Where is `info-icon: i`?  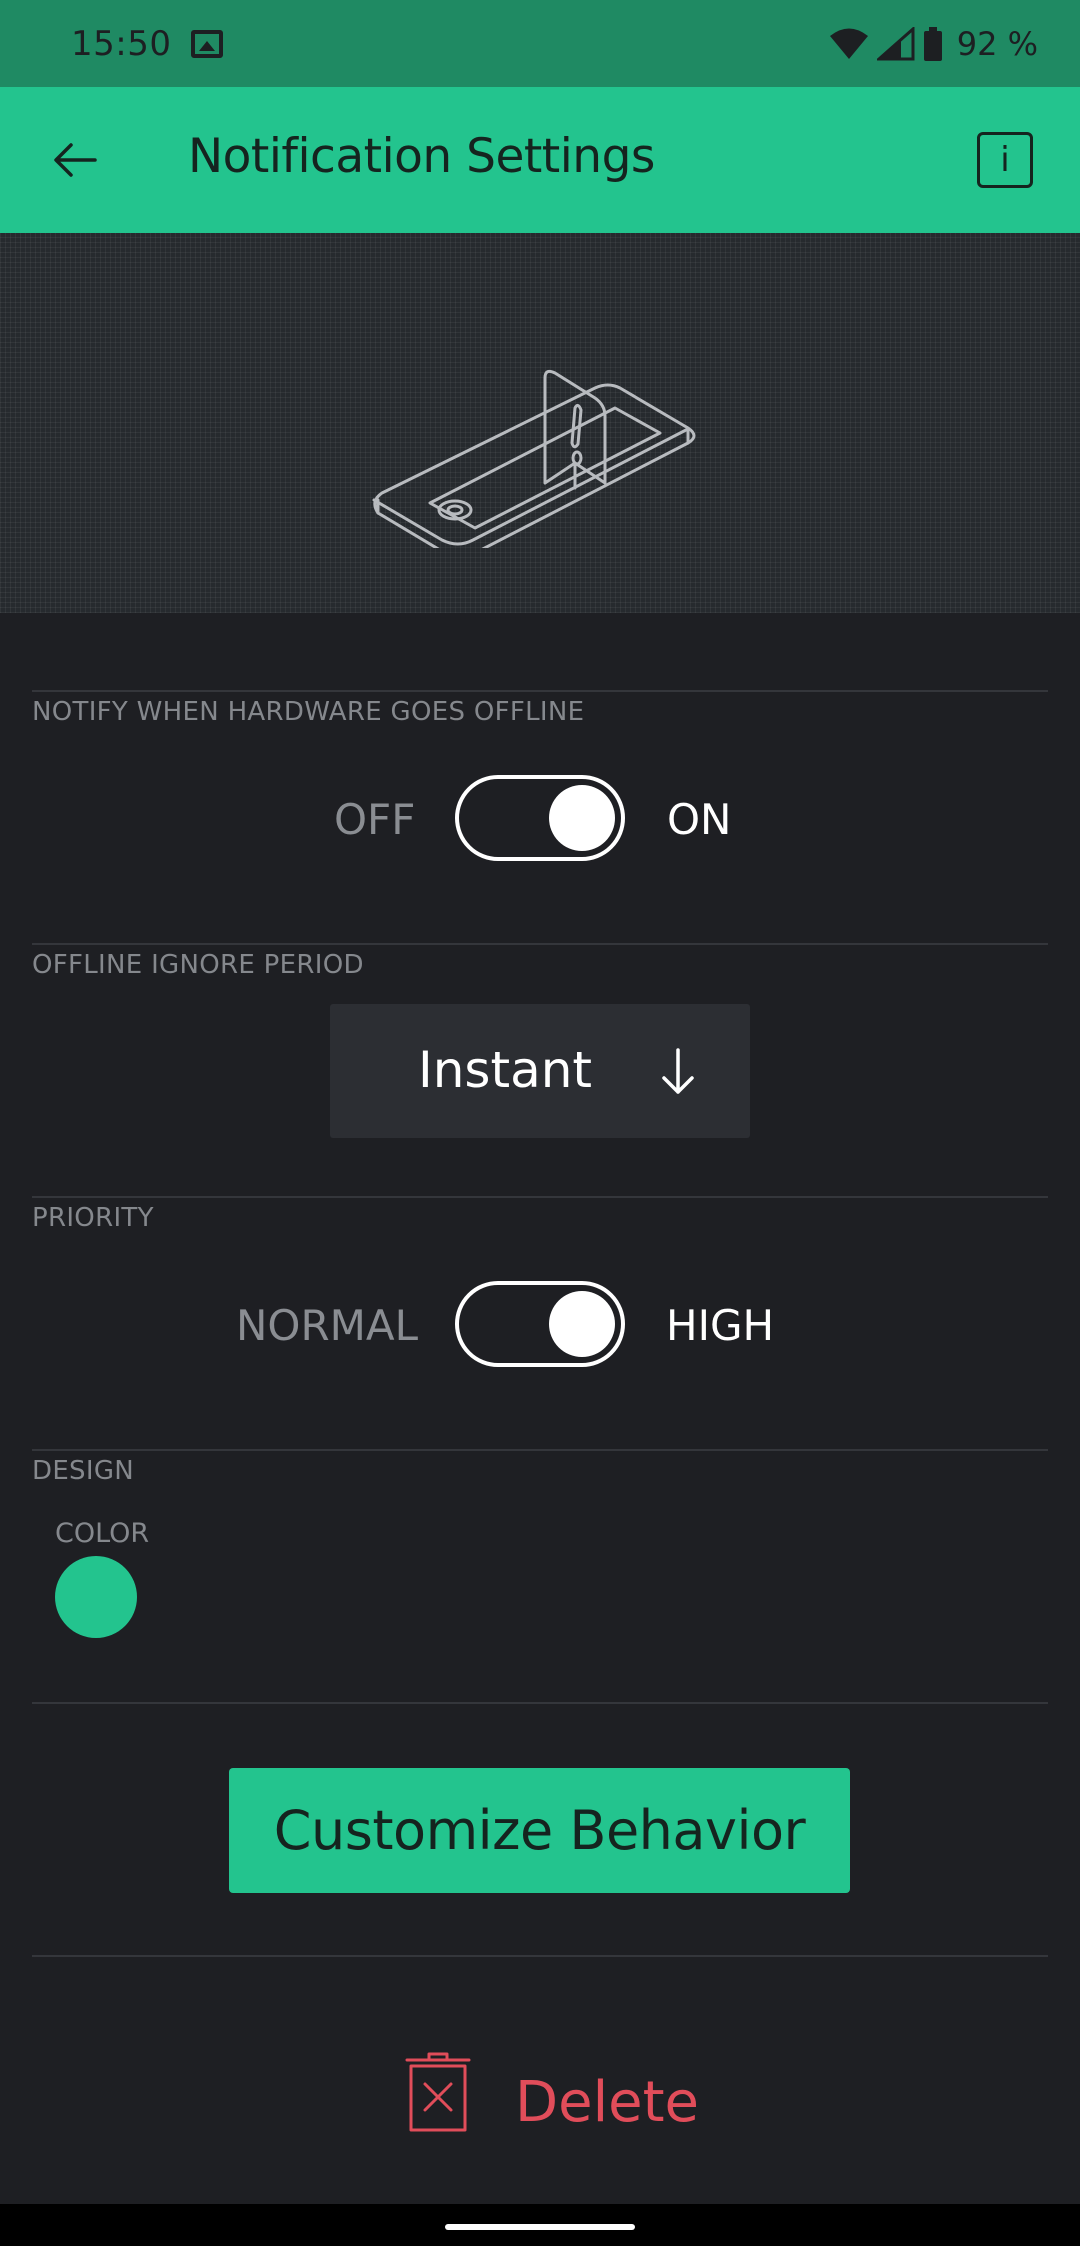 info-icon: i is located at coordinates (1005, 160).